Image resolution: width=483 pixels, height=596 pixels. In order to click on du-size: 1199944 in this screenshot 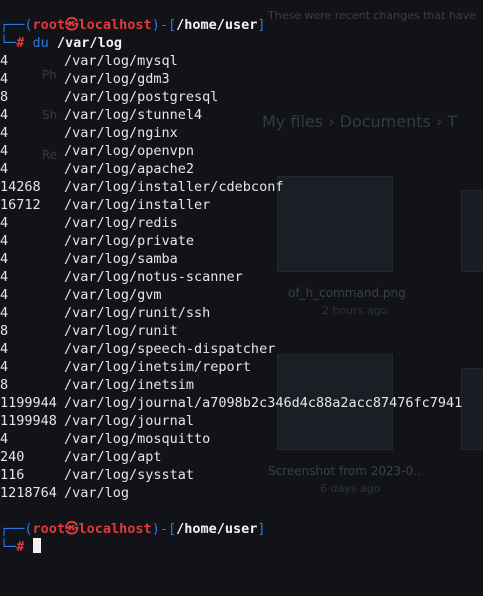, I will do `click(28, 403)`.